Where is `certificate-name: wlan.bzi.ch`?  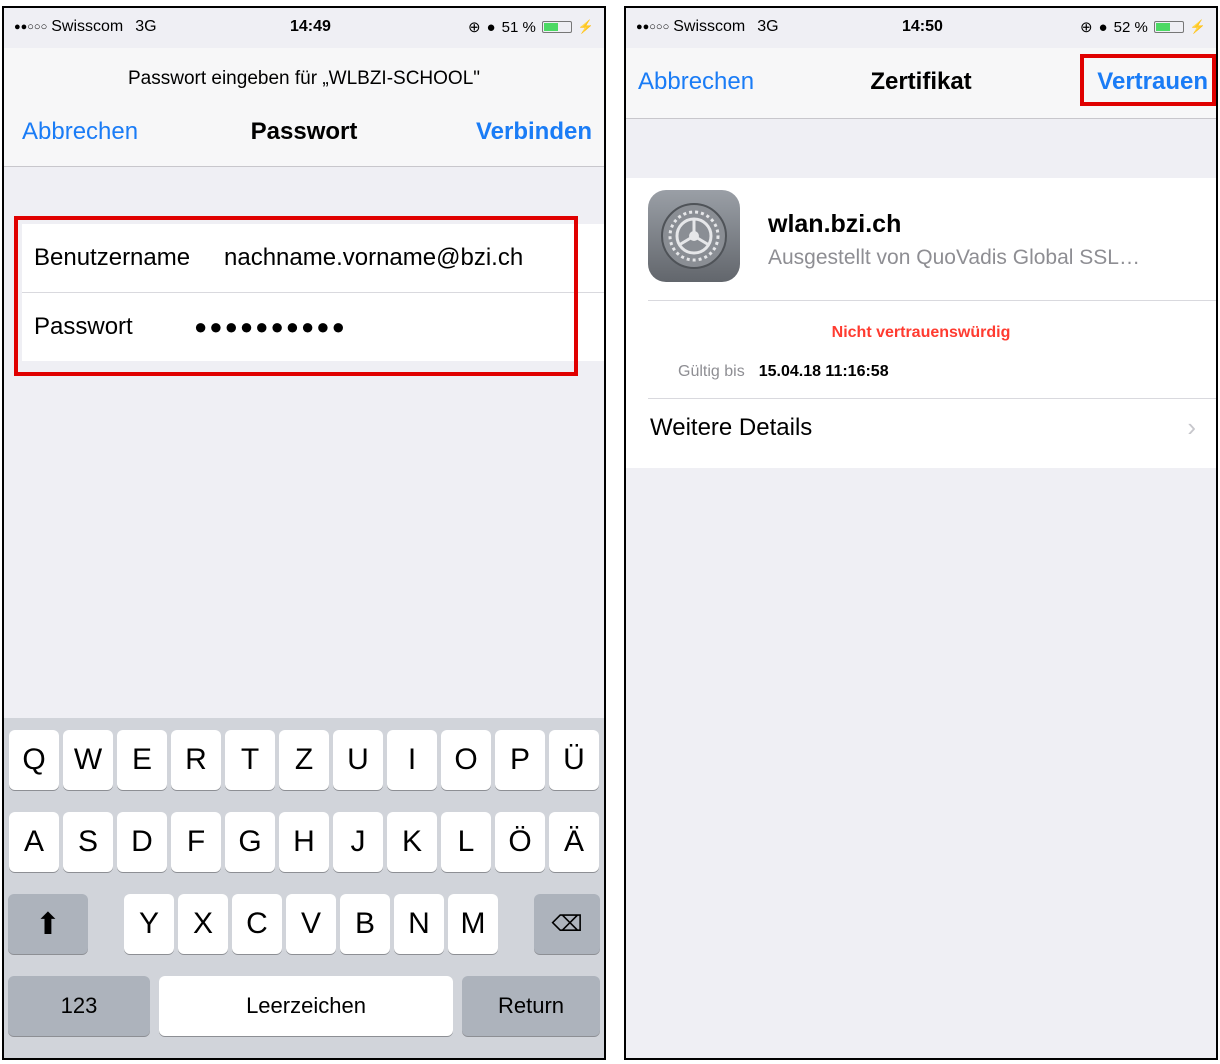
certificate-name: wlan.bzi.ch is located at coordinates (835, 224).